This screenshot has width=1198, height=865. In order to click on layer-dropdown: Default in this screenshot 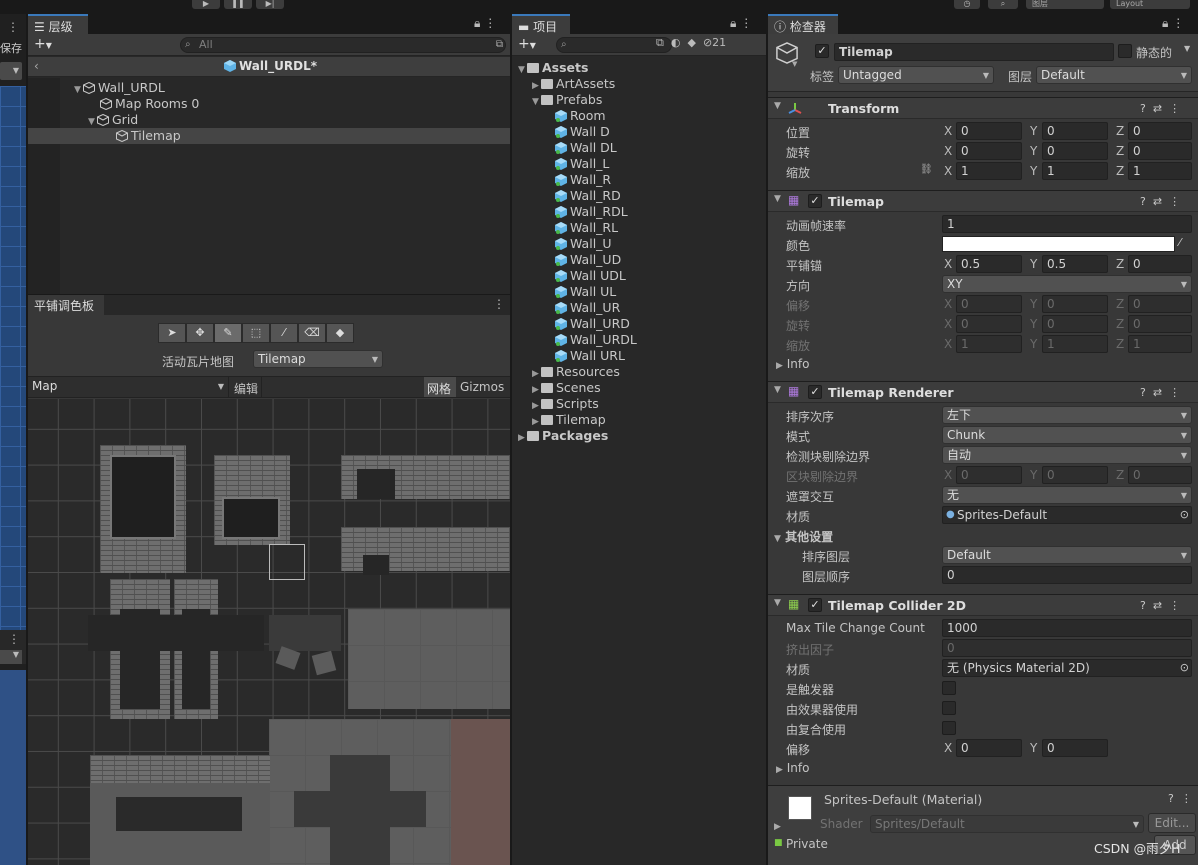, I will do `click(1114, 75)`.